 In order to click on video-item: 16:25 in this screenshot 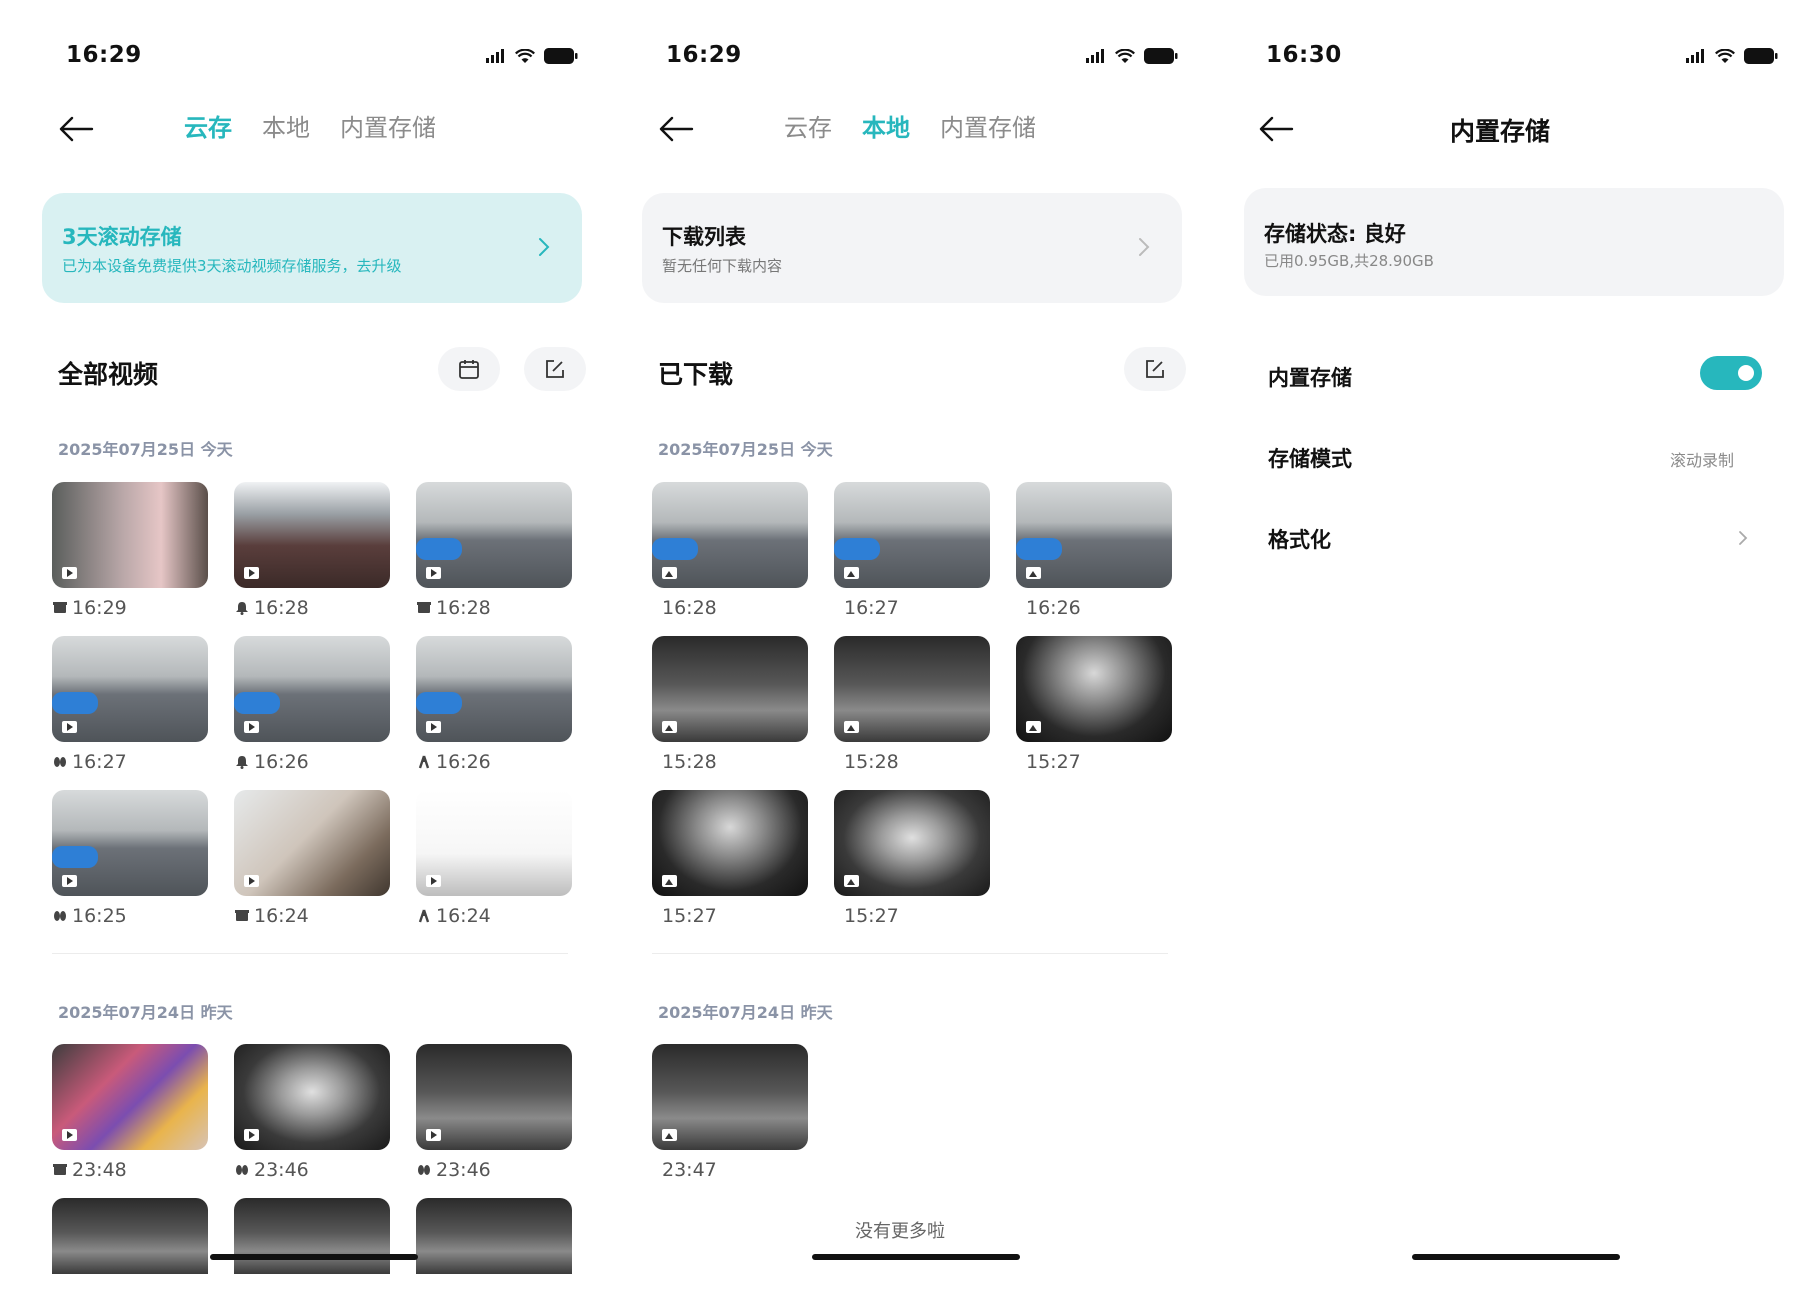, I will do `click(130, 867)`.